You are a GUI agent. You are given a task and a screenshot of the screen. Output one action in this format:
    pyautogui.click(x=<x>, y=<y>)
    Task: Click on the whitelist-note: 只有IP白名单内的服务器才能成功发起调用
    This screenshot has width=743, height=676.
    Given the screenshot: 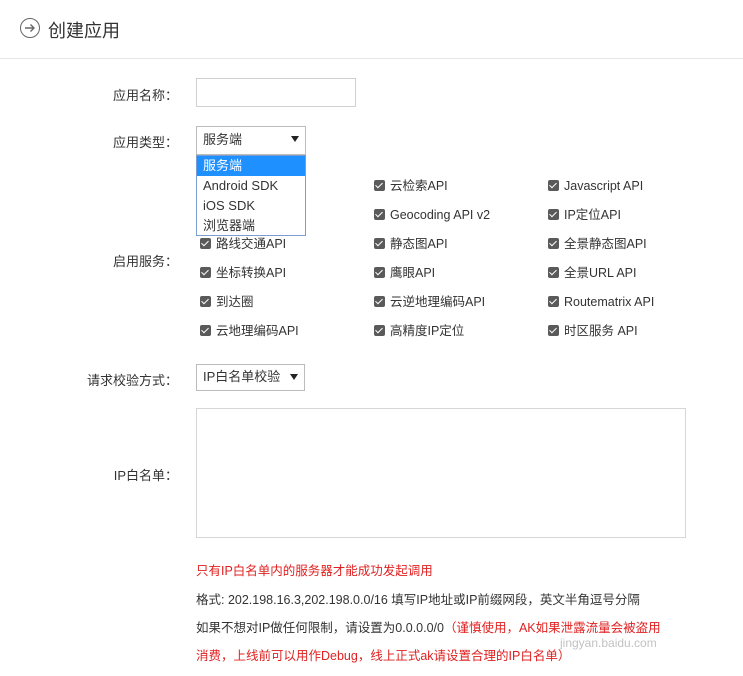 What is the action you would take?
    pyautogui.click(x=314, y=571)
    